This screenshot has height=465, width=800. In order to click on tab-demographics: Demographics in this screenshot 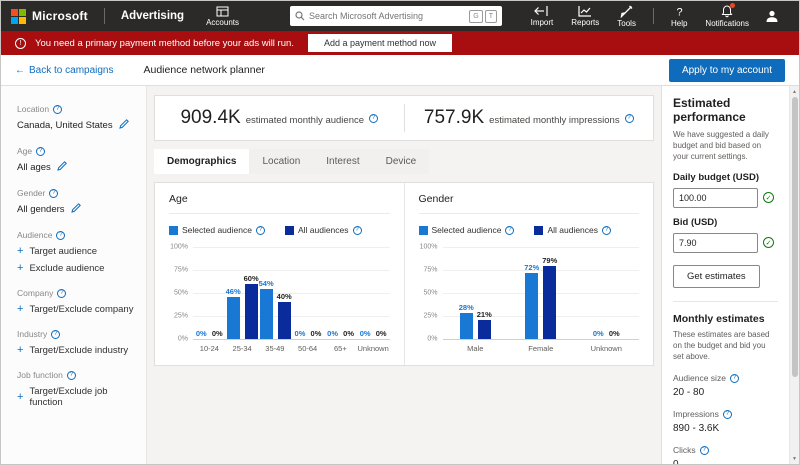, I will do `click(202, 161)`.